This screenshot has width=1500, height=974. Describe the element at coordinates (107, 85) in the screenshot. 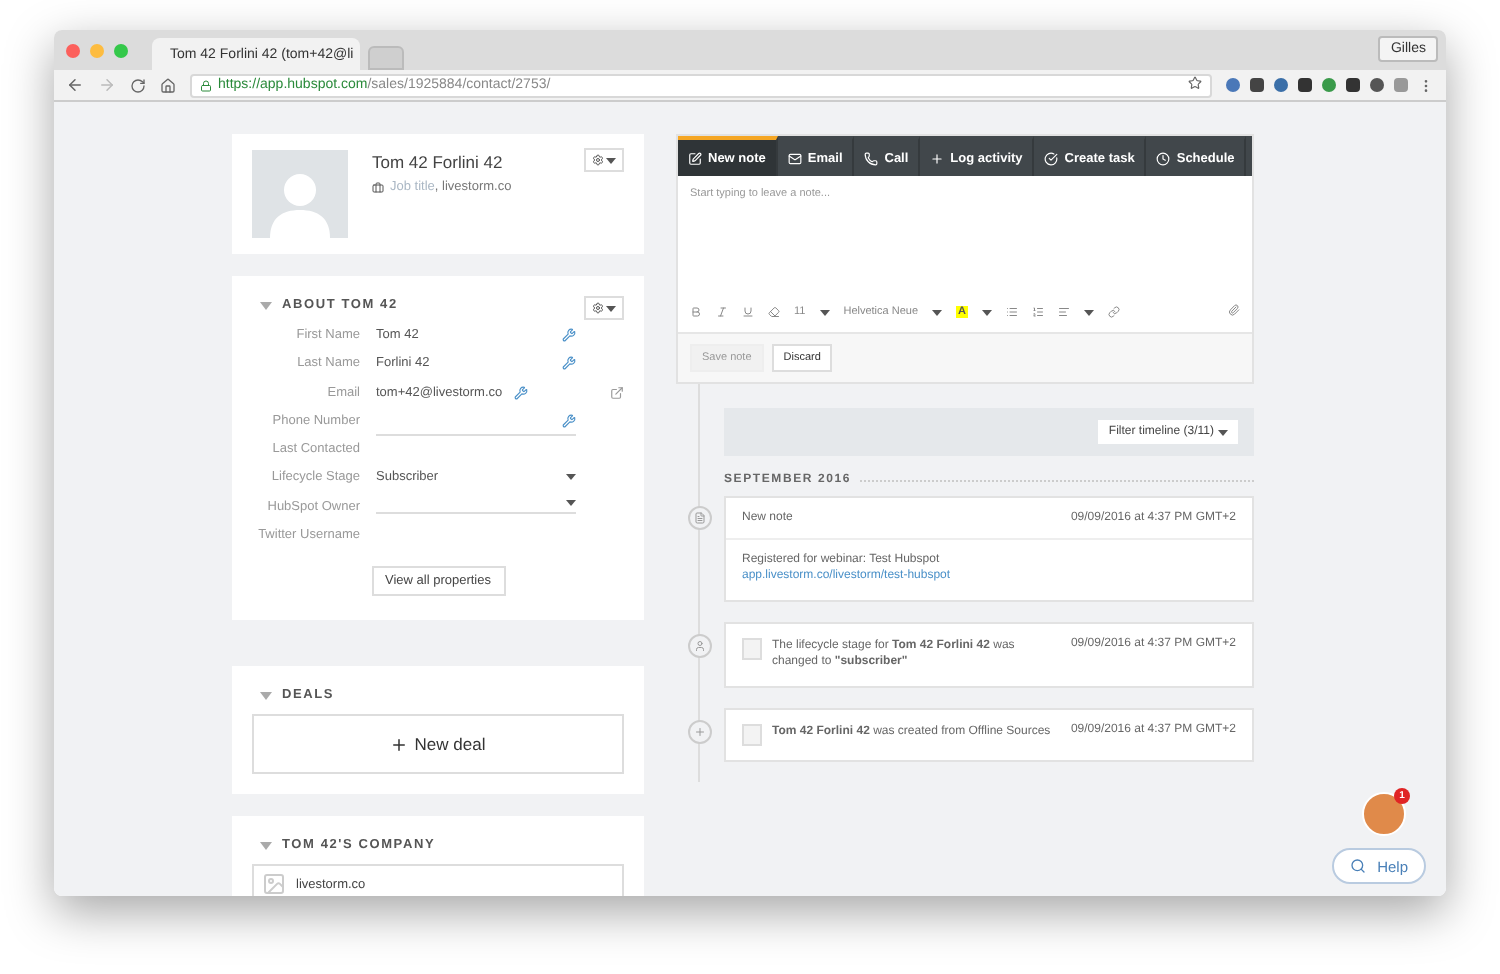

I see `forward-icon` at that location.